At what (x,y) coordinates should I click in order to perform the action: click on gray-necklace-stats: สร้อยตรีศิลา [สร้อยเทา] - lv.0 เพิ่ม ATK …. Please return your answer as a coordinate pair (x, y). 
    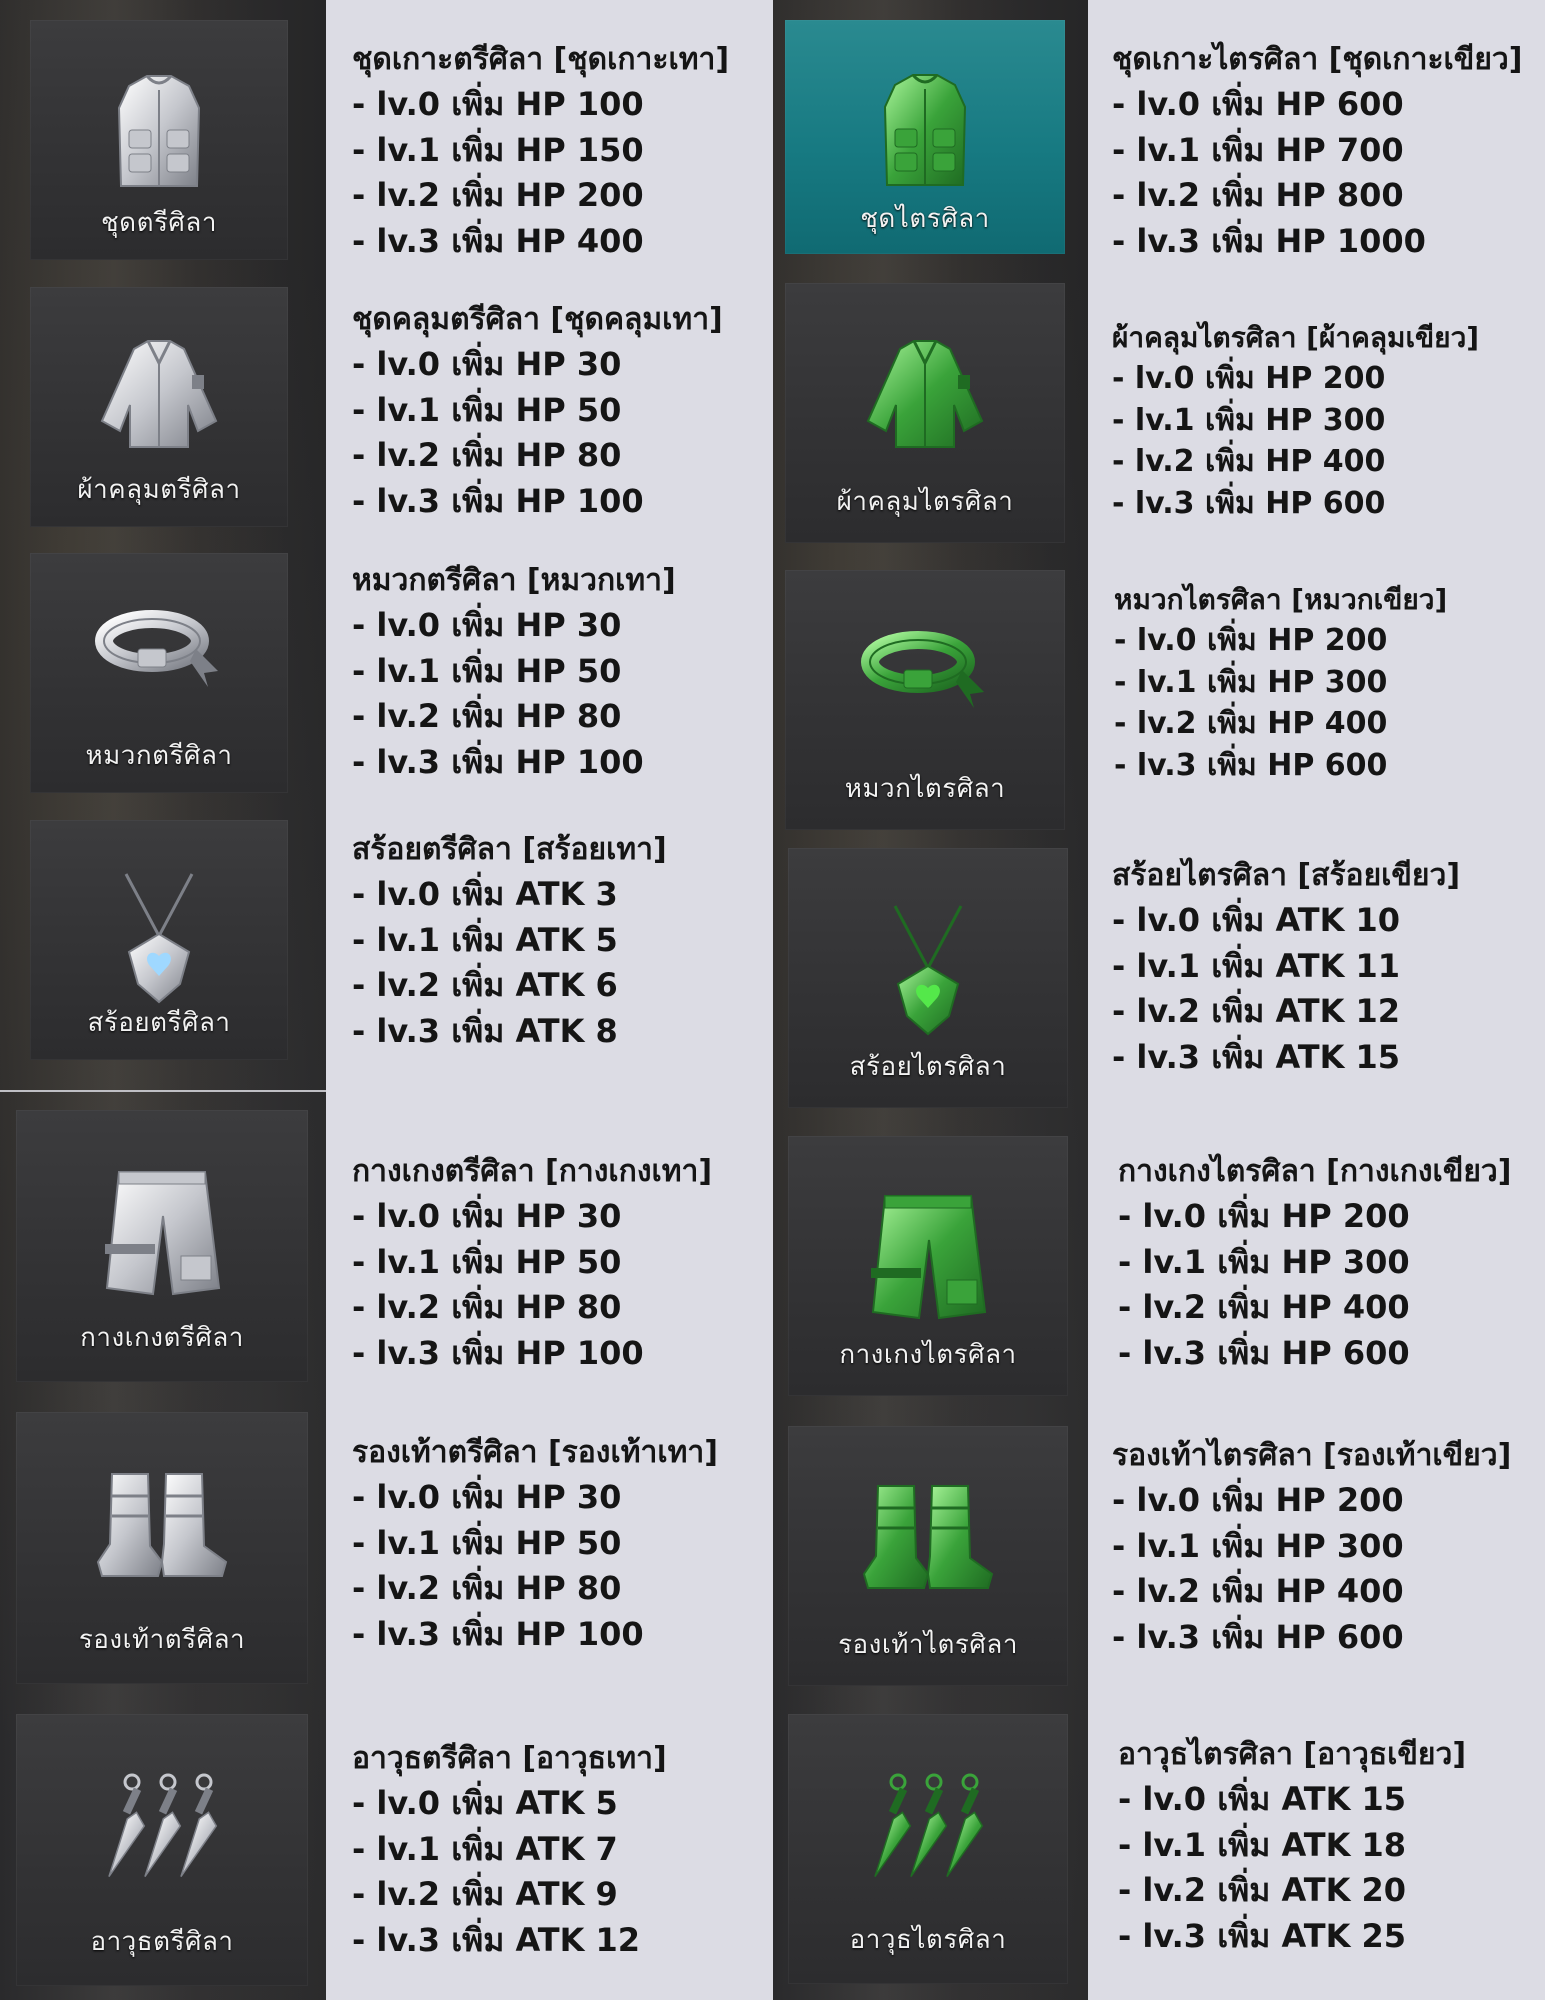
    Looking at the image, I should click on (509, 941).